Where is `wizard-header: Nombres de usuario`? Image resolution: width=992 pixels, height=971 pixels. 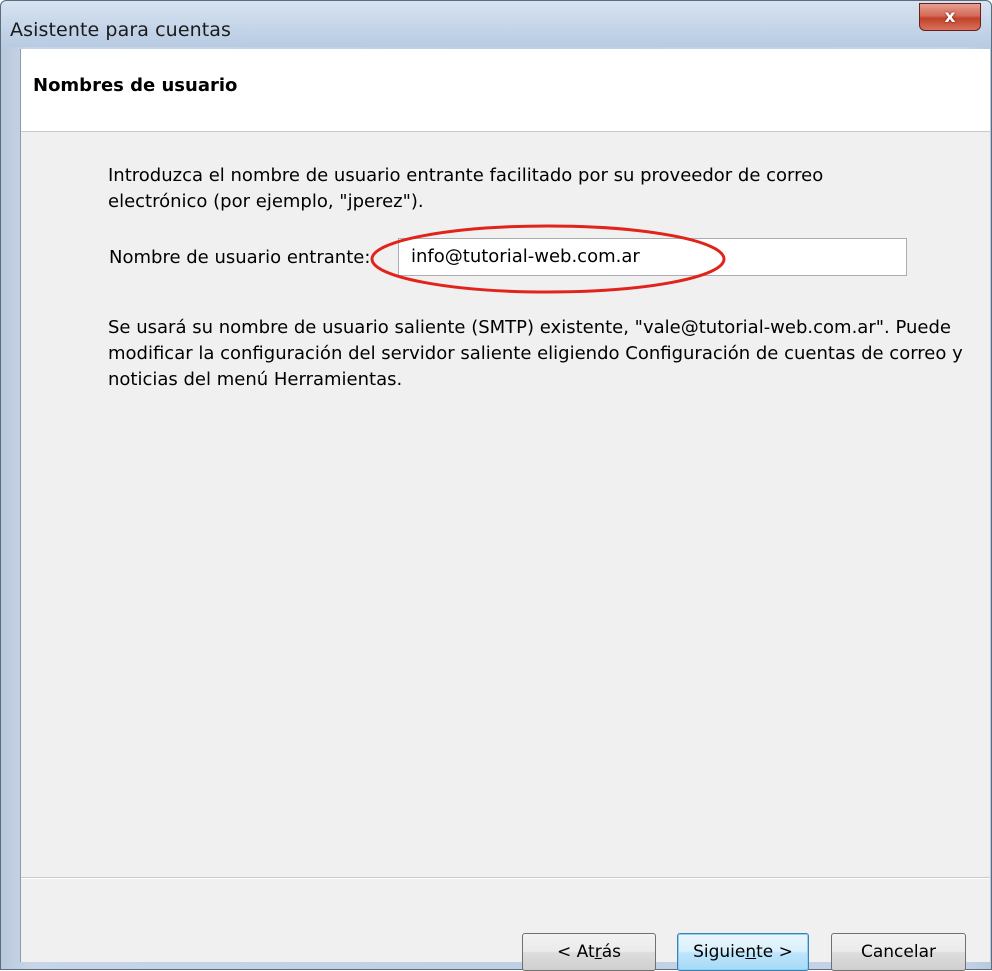
wizard-header: Nombres de usuario is located at coordinates (505, 90).